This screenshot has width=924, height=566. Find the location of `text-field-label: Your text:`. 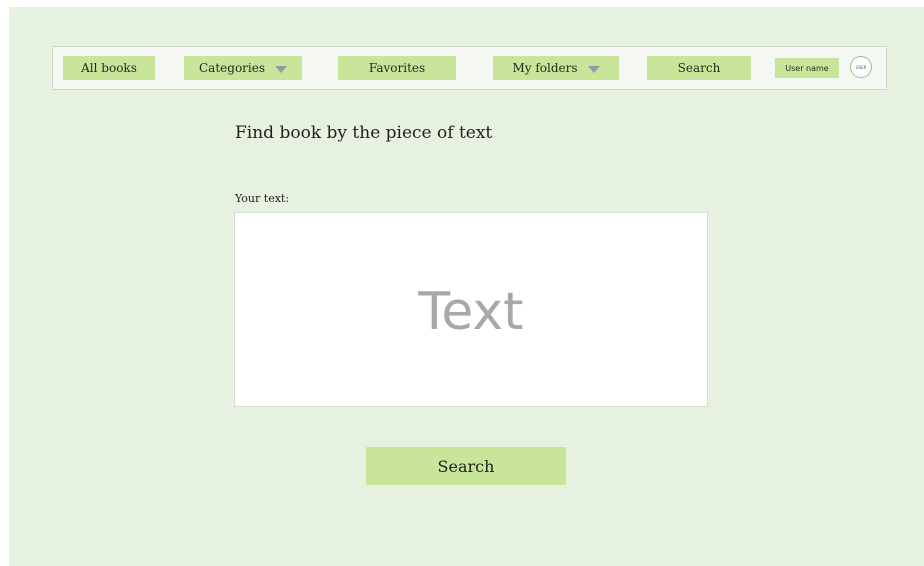

text-field-label: Your text: is located at coordinates (262, 198).